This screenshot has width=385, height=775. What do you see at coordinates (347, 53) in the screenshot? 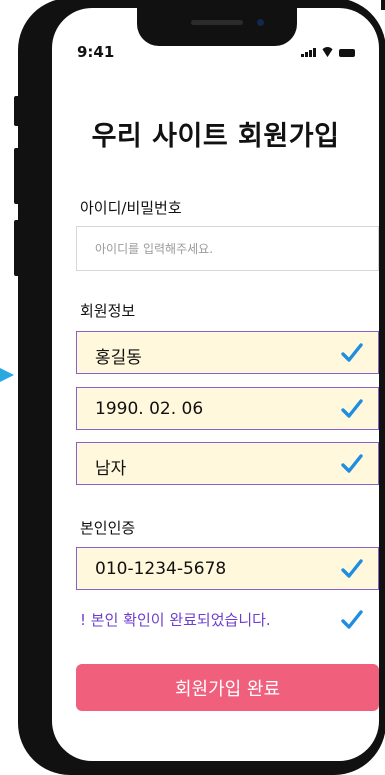
I see `battery-icon` at bounding box center [347, 53].